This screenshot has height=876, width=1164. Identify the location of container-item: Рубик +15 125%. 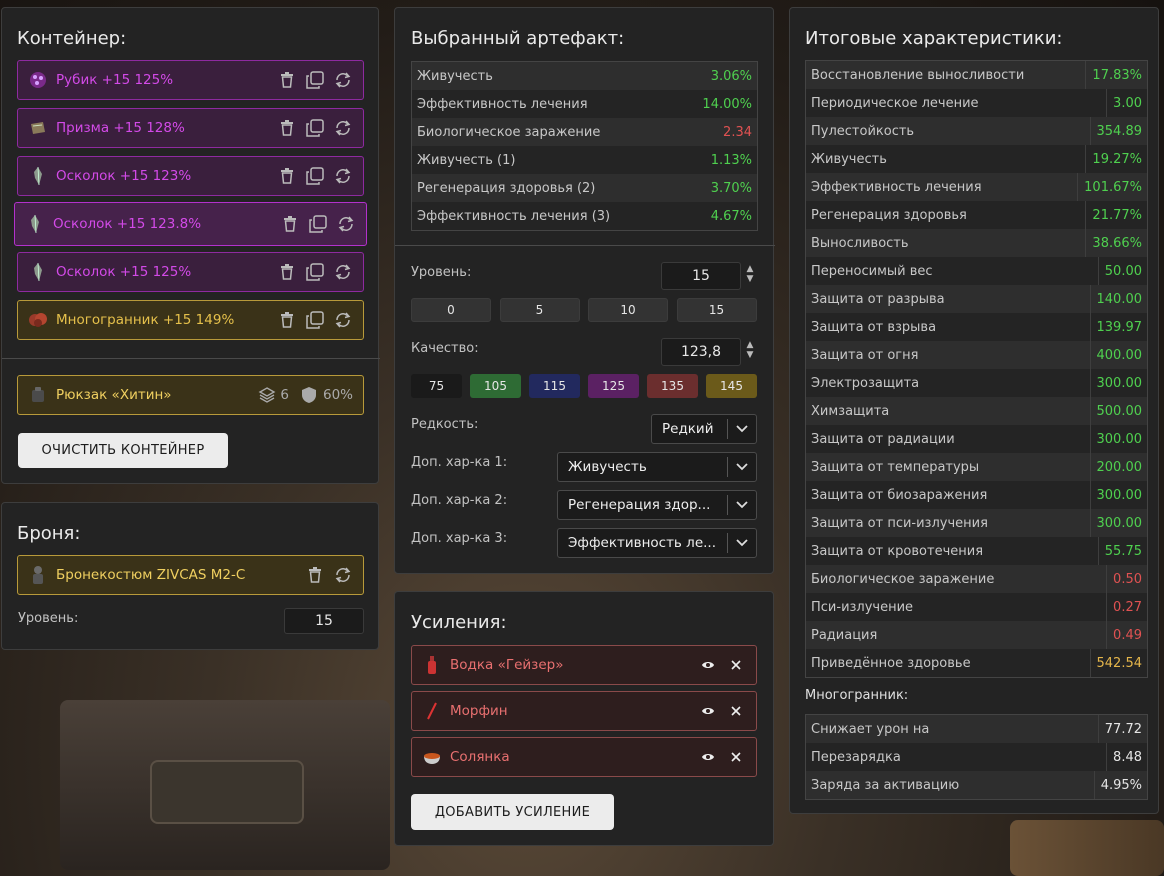
(190, 80).